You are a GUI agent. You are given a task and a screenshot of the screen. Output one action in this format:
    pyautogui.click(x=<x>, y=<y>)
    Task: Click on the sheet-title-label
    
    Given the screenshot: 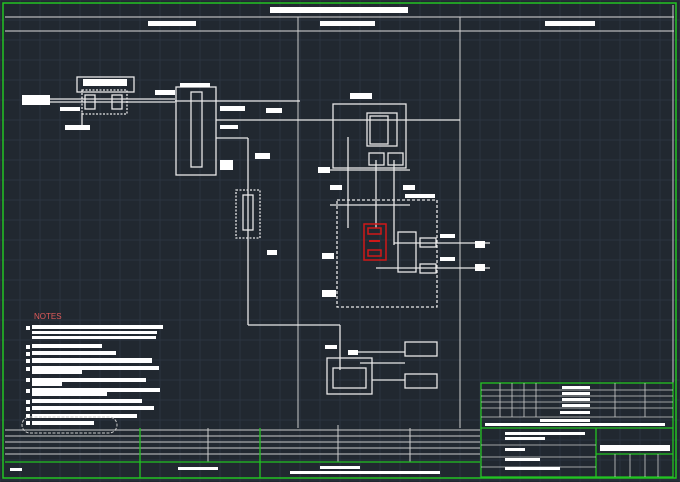 What is the action you would take?
    pyautogui.click(x=339, y=10)
    